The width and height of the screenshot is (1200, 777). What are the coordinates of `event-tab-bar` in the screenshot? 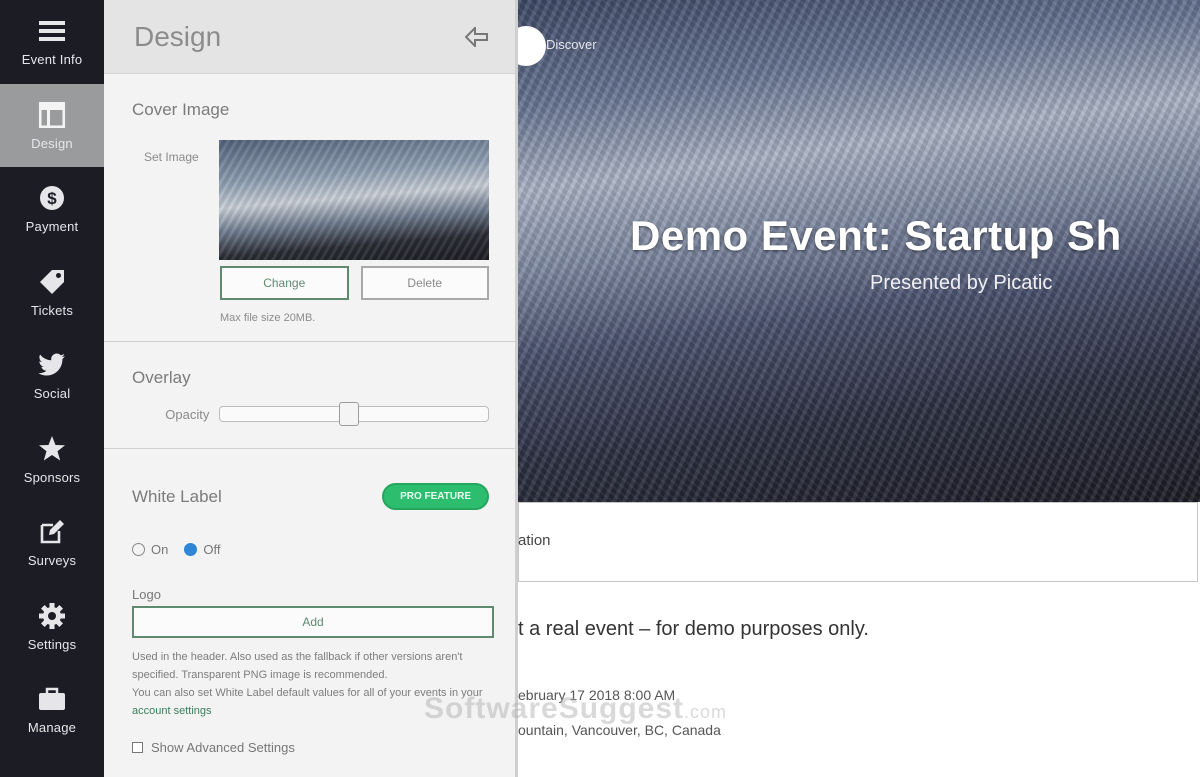 It's located at (858, 542).